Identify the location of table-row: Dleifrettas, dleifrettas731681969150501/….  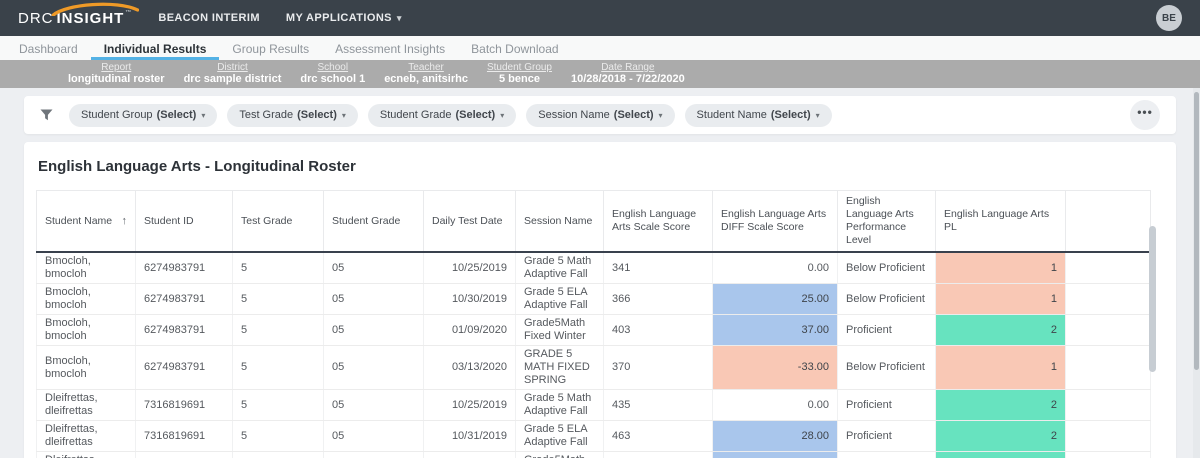
(593, 454).